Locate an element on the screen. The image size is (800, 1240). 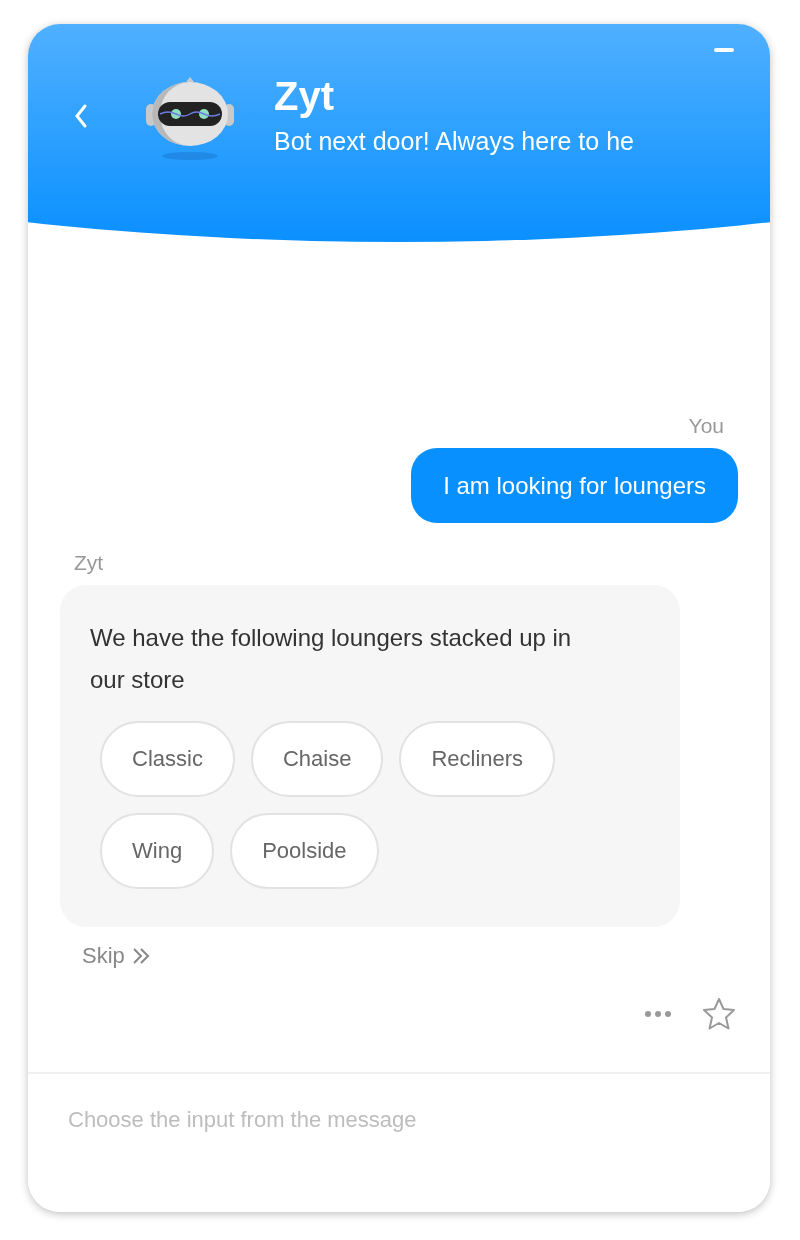
double-chevron-icon is located at coordinates (140, 956).